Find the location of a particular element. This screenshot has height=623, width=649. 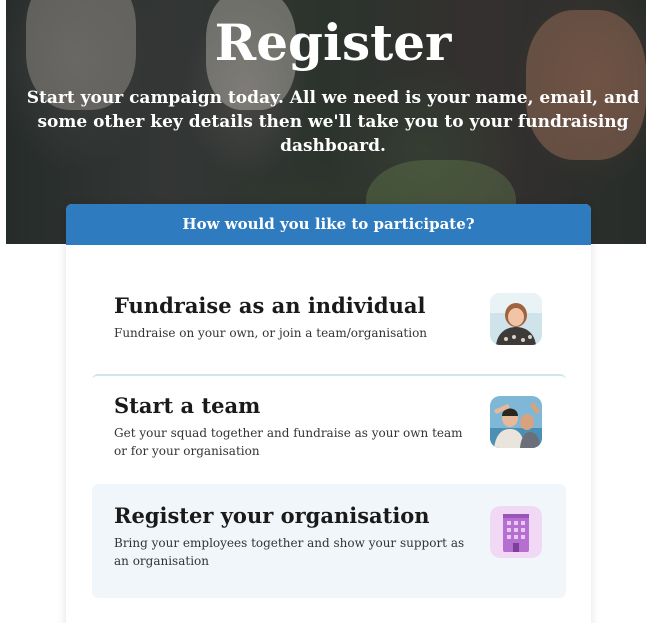

option-title: Fundraise as an individual is located at coordinates (270, 305).